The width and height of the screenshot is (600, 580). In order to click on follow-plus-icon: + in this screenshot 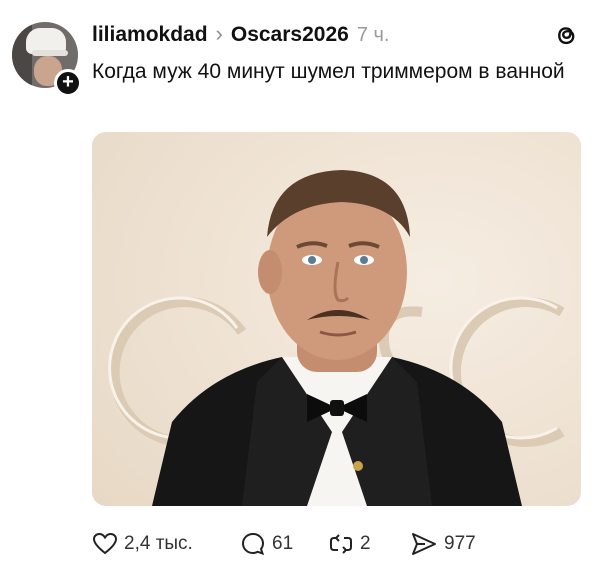, I will do `click(68, 83)`.